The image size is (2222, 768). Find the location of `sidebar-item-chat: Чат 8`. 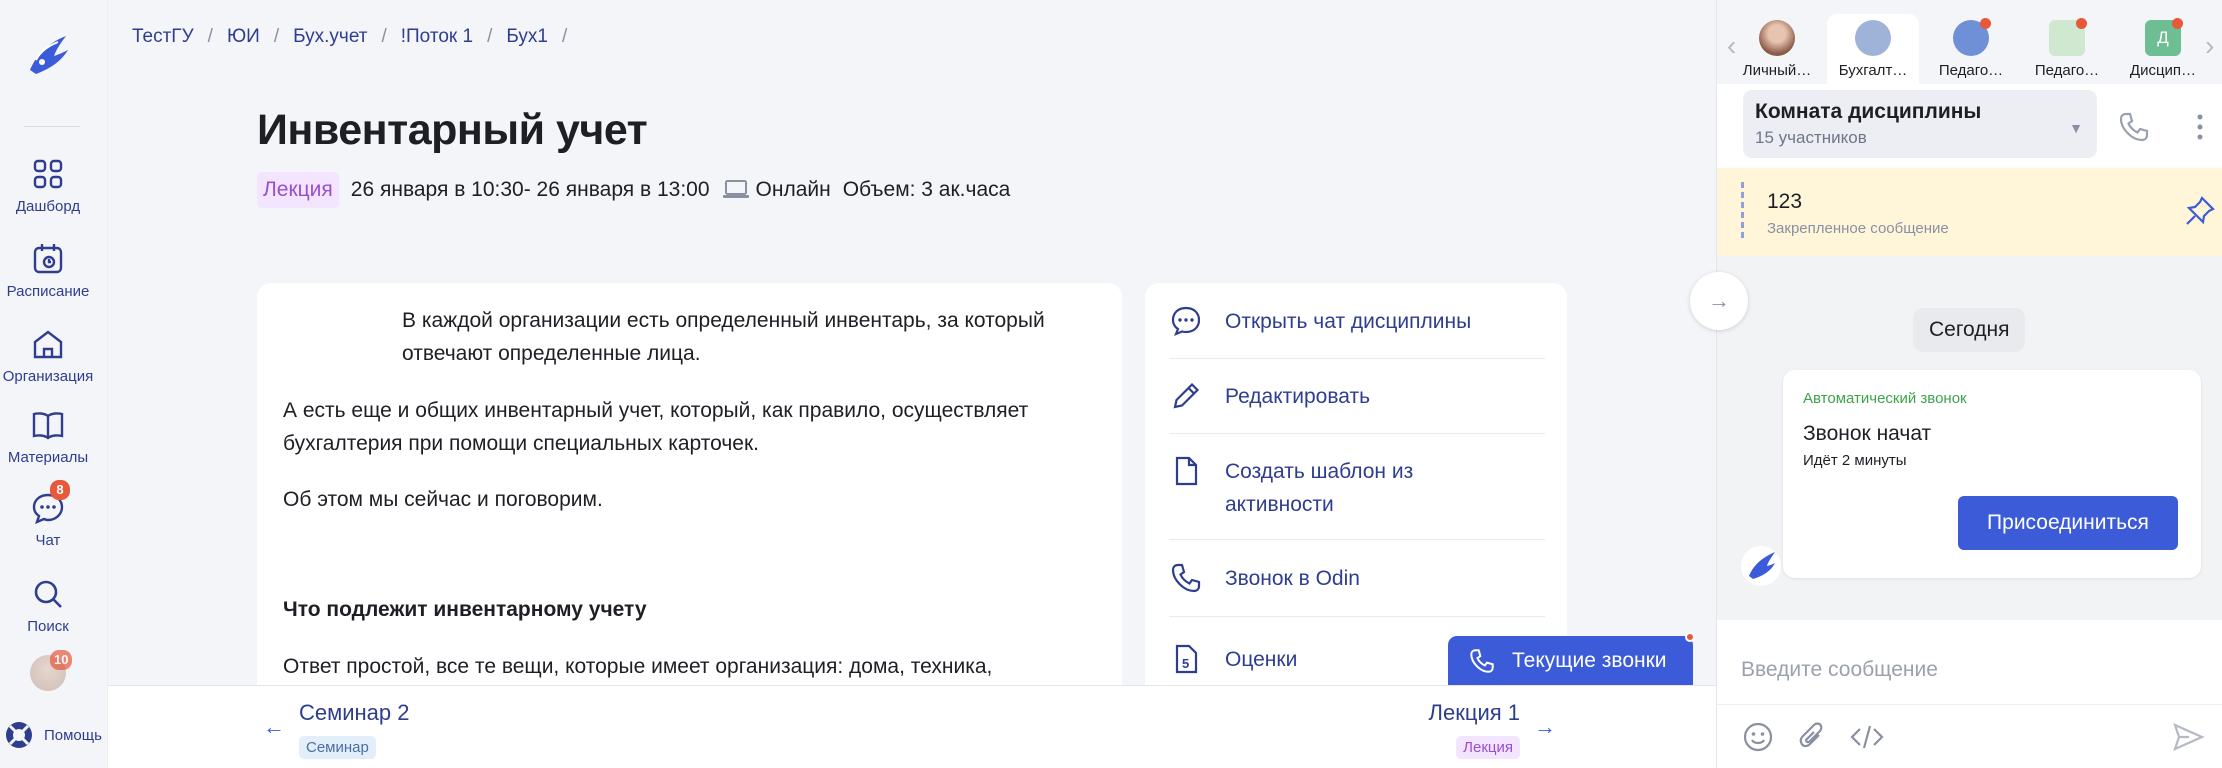

sidebar-item-chat: Чат 8 is located at coordinates (48, 514).